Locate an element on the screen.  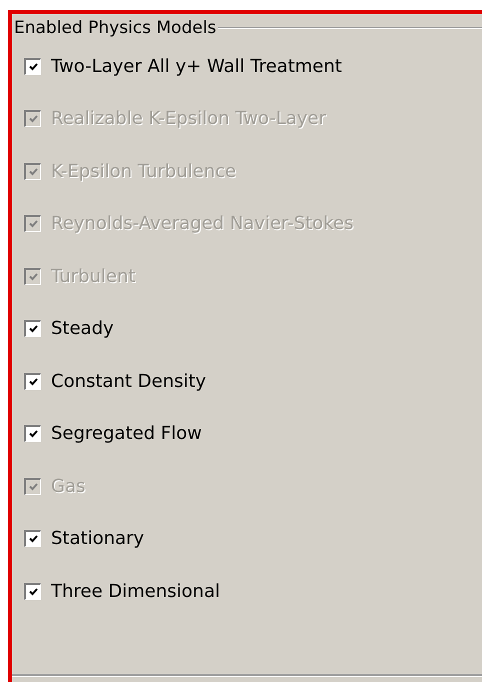
checkbox-label: Steady is located at coordinates (82, 328).